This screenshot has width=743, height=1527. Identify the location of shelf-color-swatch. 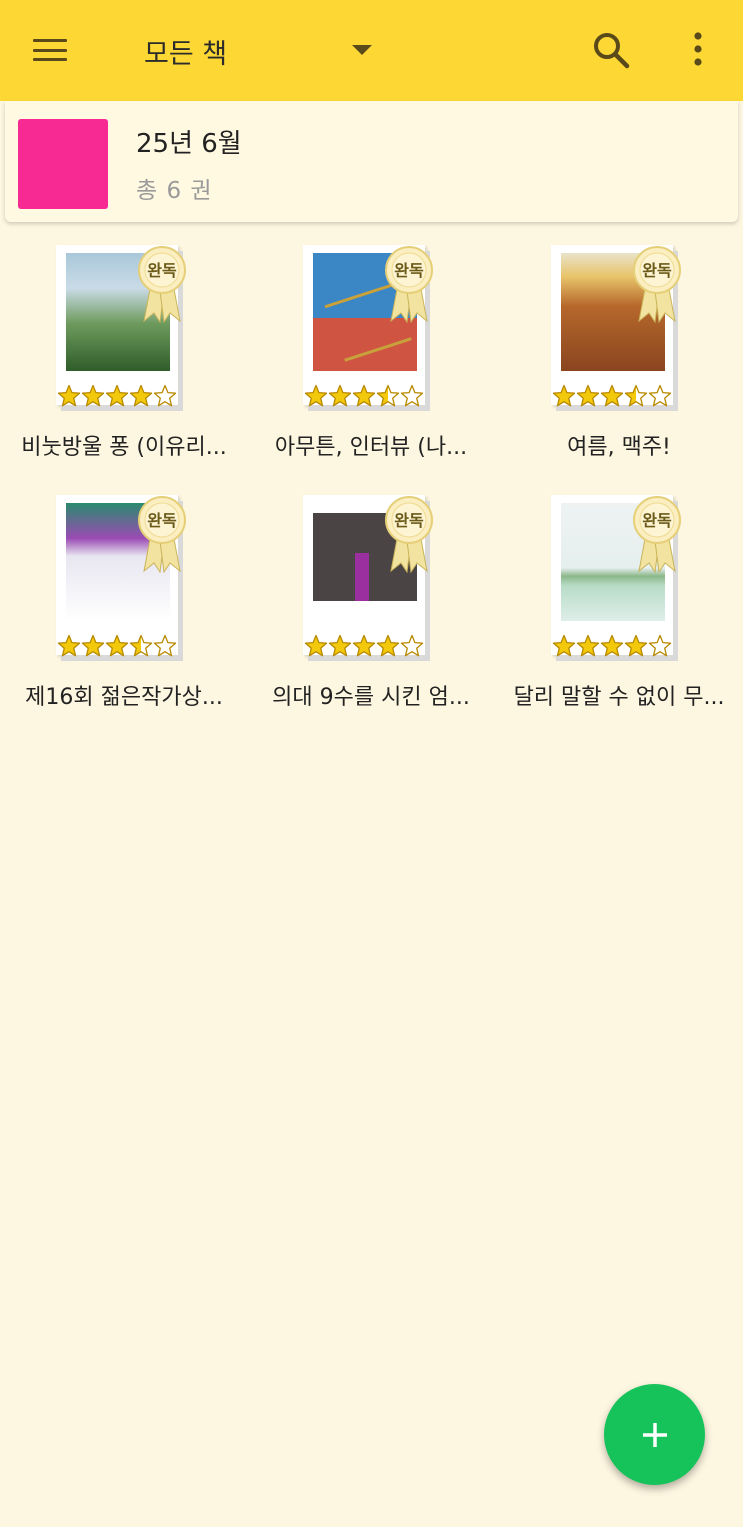
(63, 164).